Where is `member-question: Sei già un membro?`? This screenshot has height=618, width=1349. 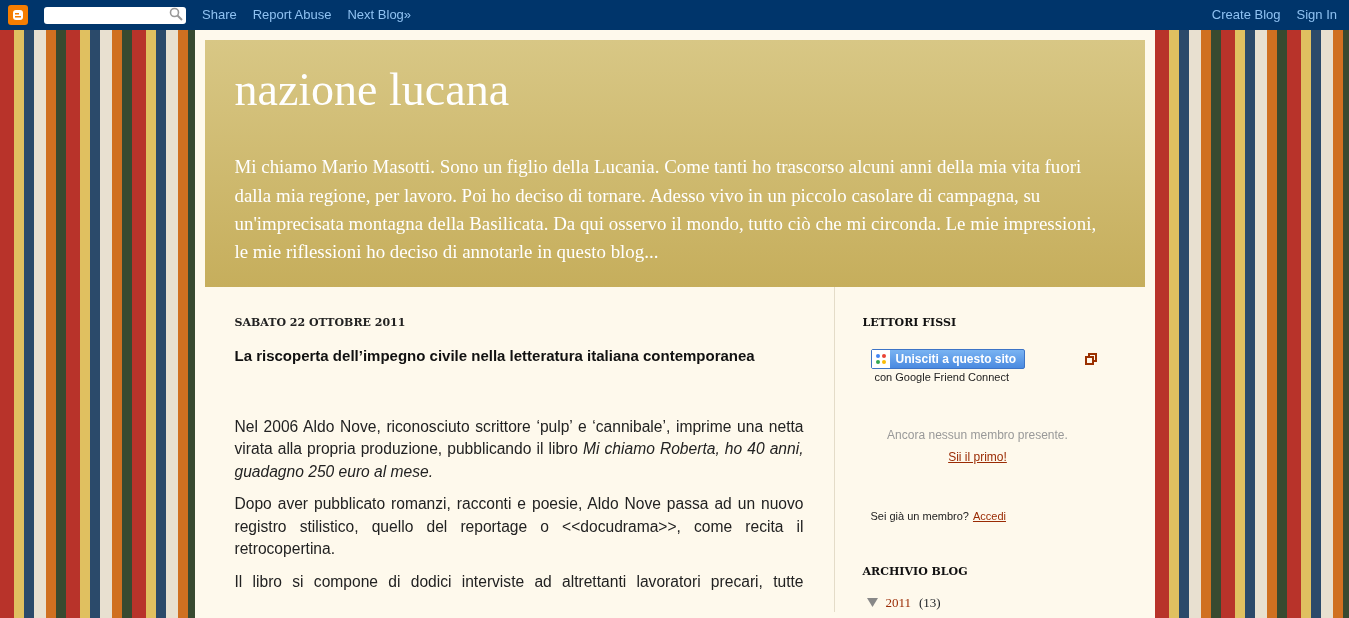 member-question: Sei già un membro? is located at coordinates (919, 516).